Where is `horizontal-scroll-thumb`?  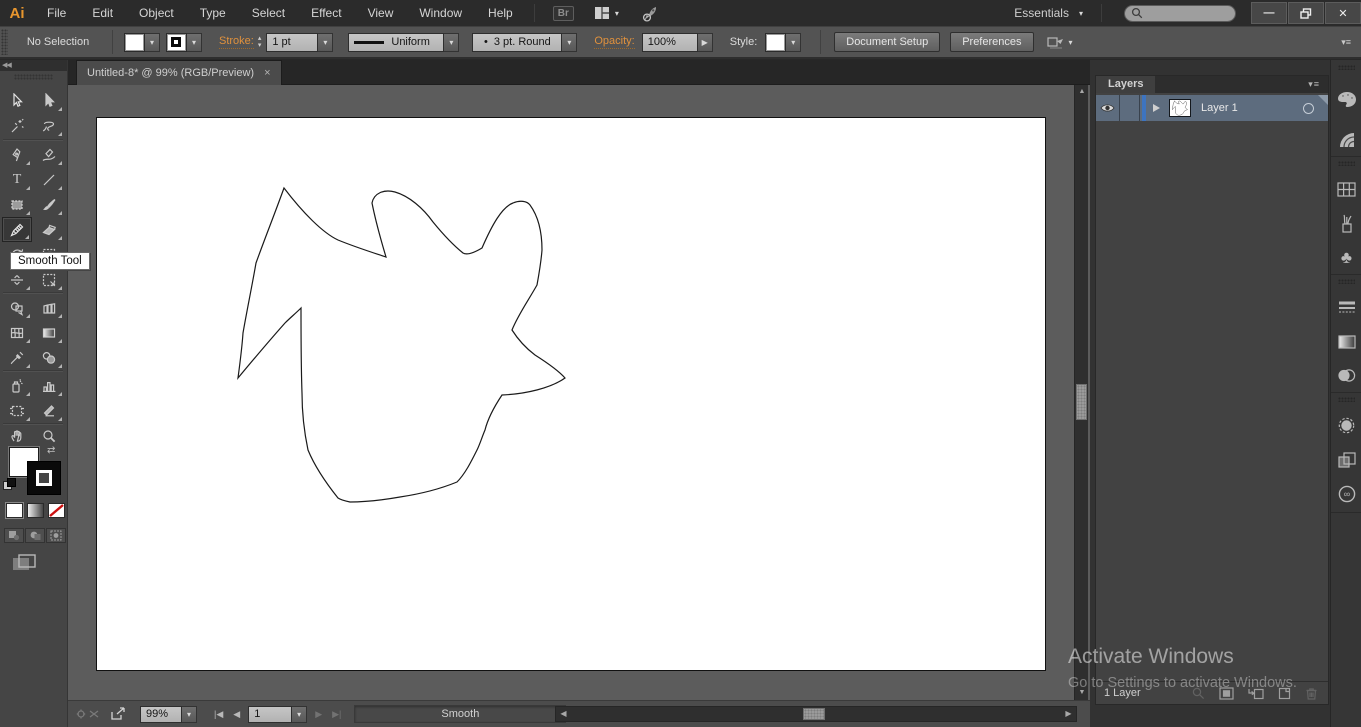 horizontal-scroll-thumb is located at coordinates (814, 714).